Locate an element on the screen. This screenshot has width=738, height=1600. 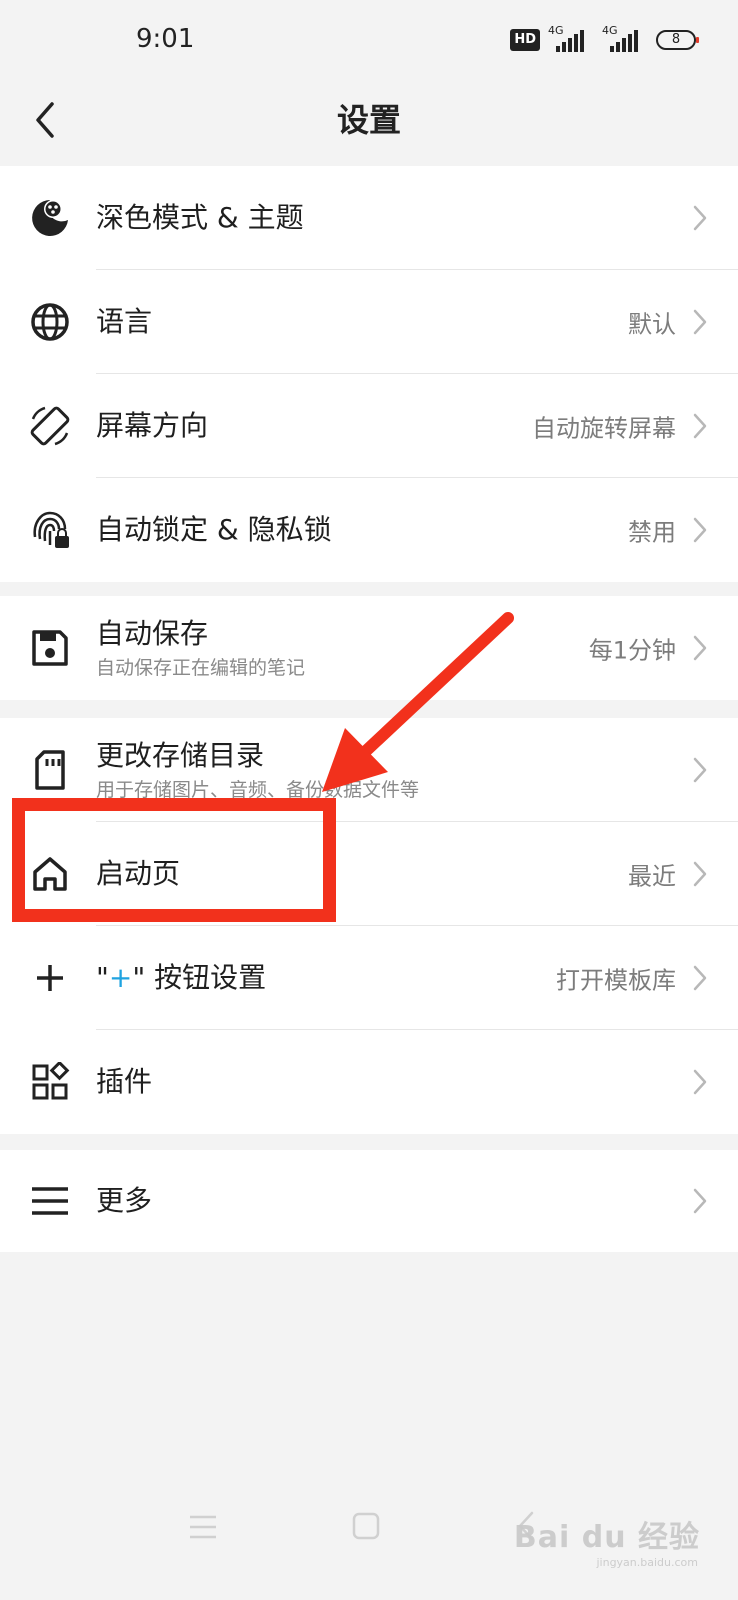
home-nav-icon is located at coordinates (366, 1526).